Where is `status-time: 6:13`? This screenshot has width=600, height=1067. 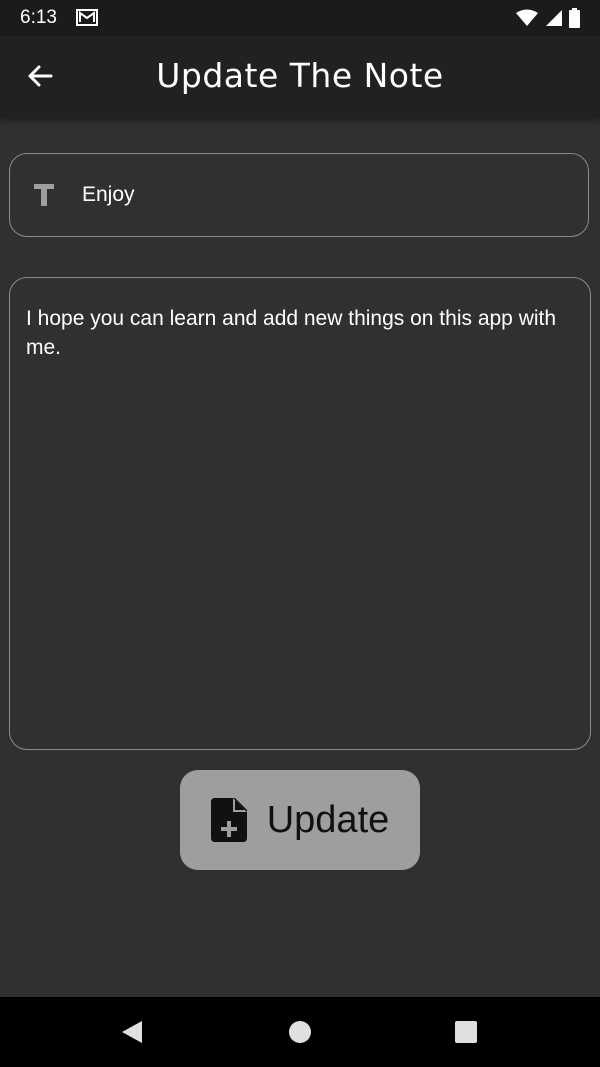
status-time: 6:13 is located at coordinates (38, 17).